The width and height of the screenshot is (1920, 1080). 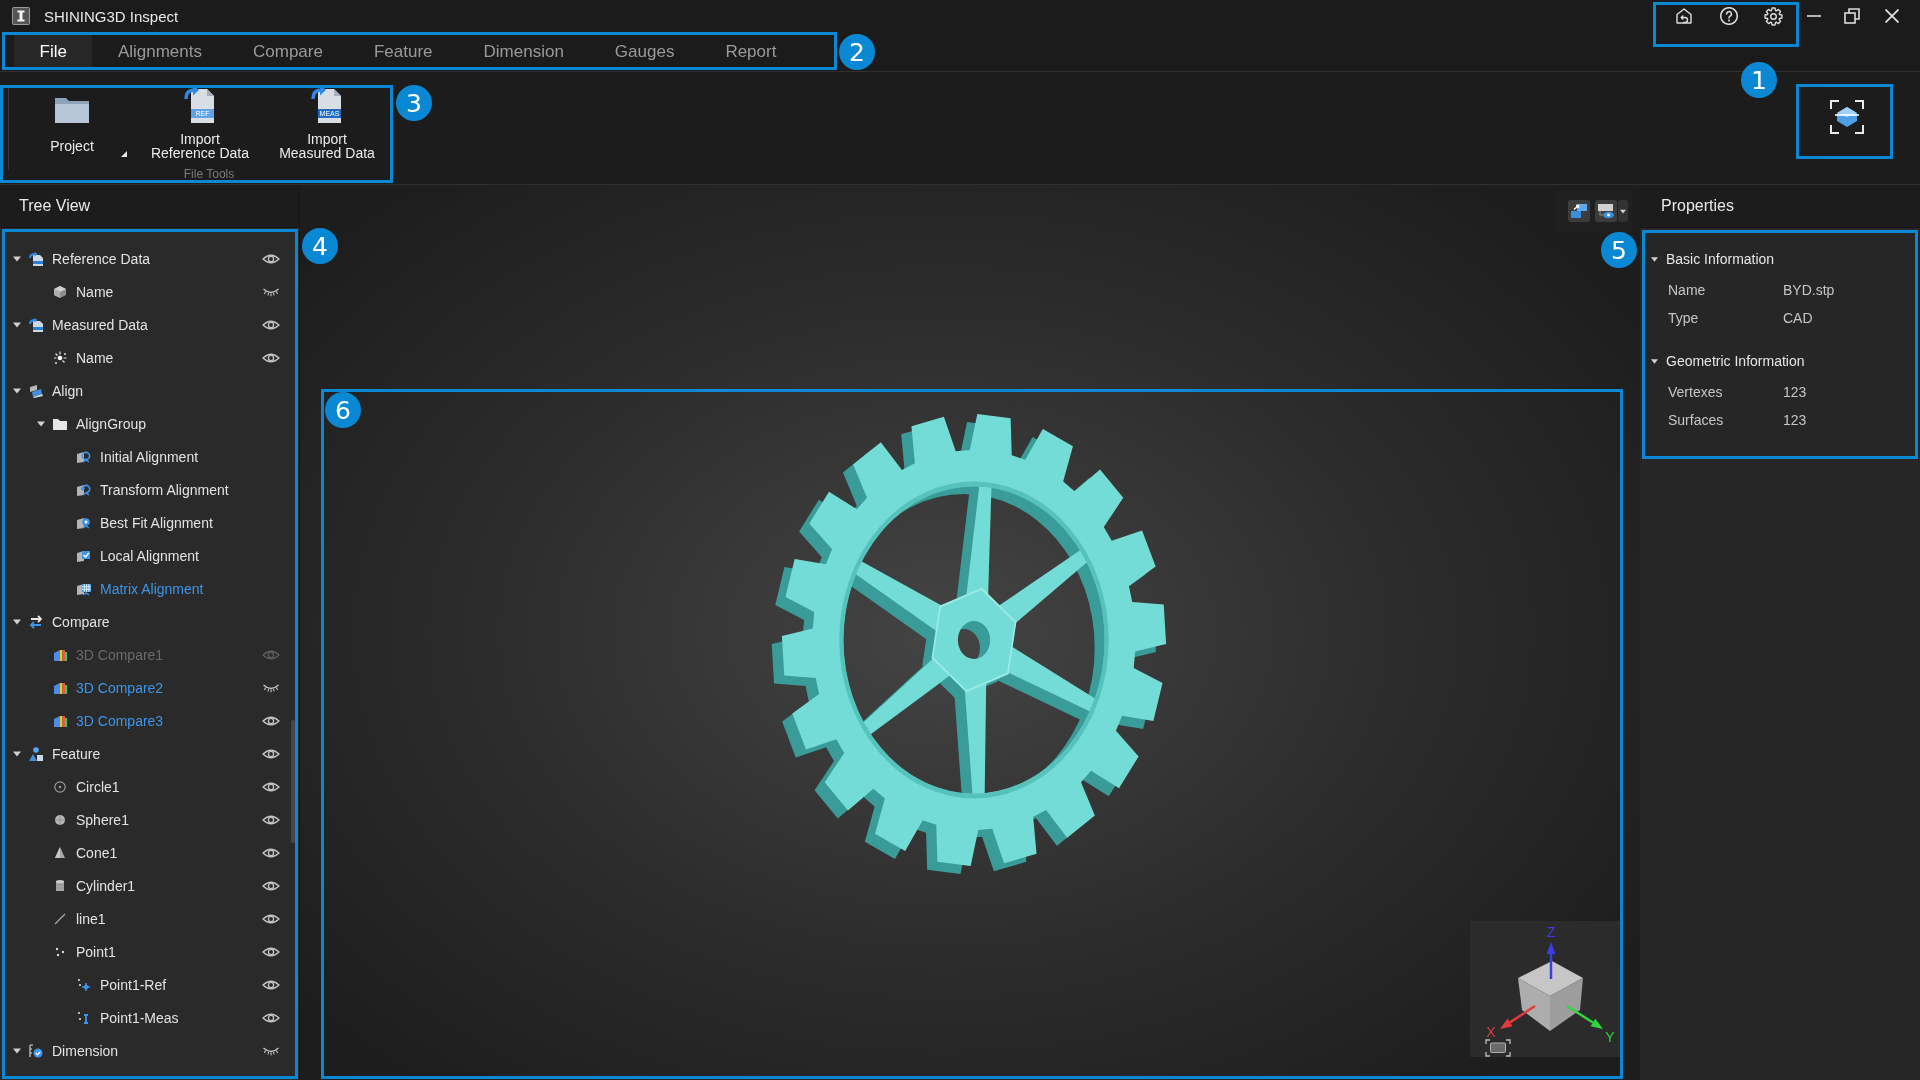 What do you see at coordinates (1498, 1048) in the screenshot?
I see `fit-view-icon` at bounding box center [1498, 1048].